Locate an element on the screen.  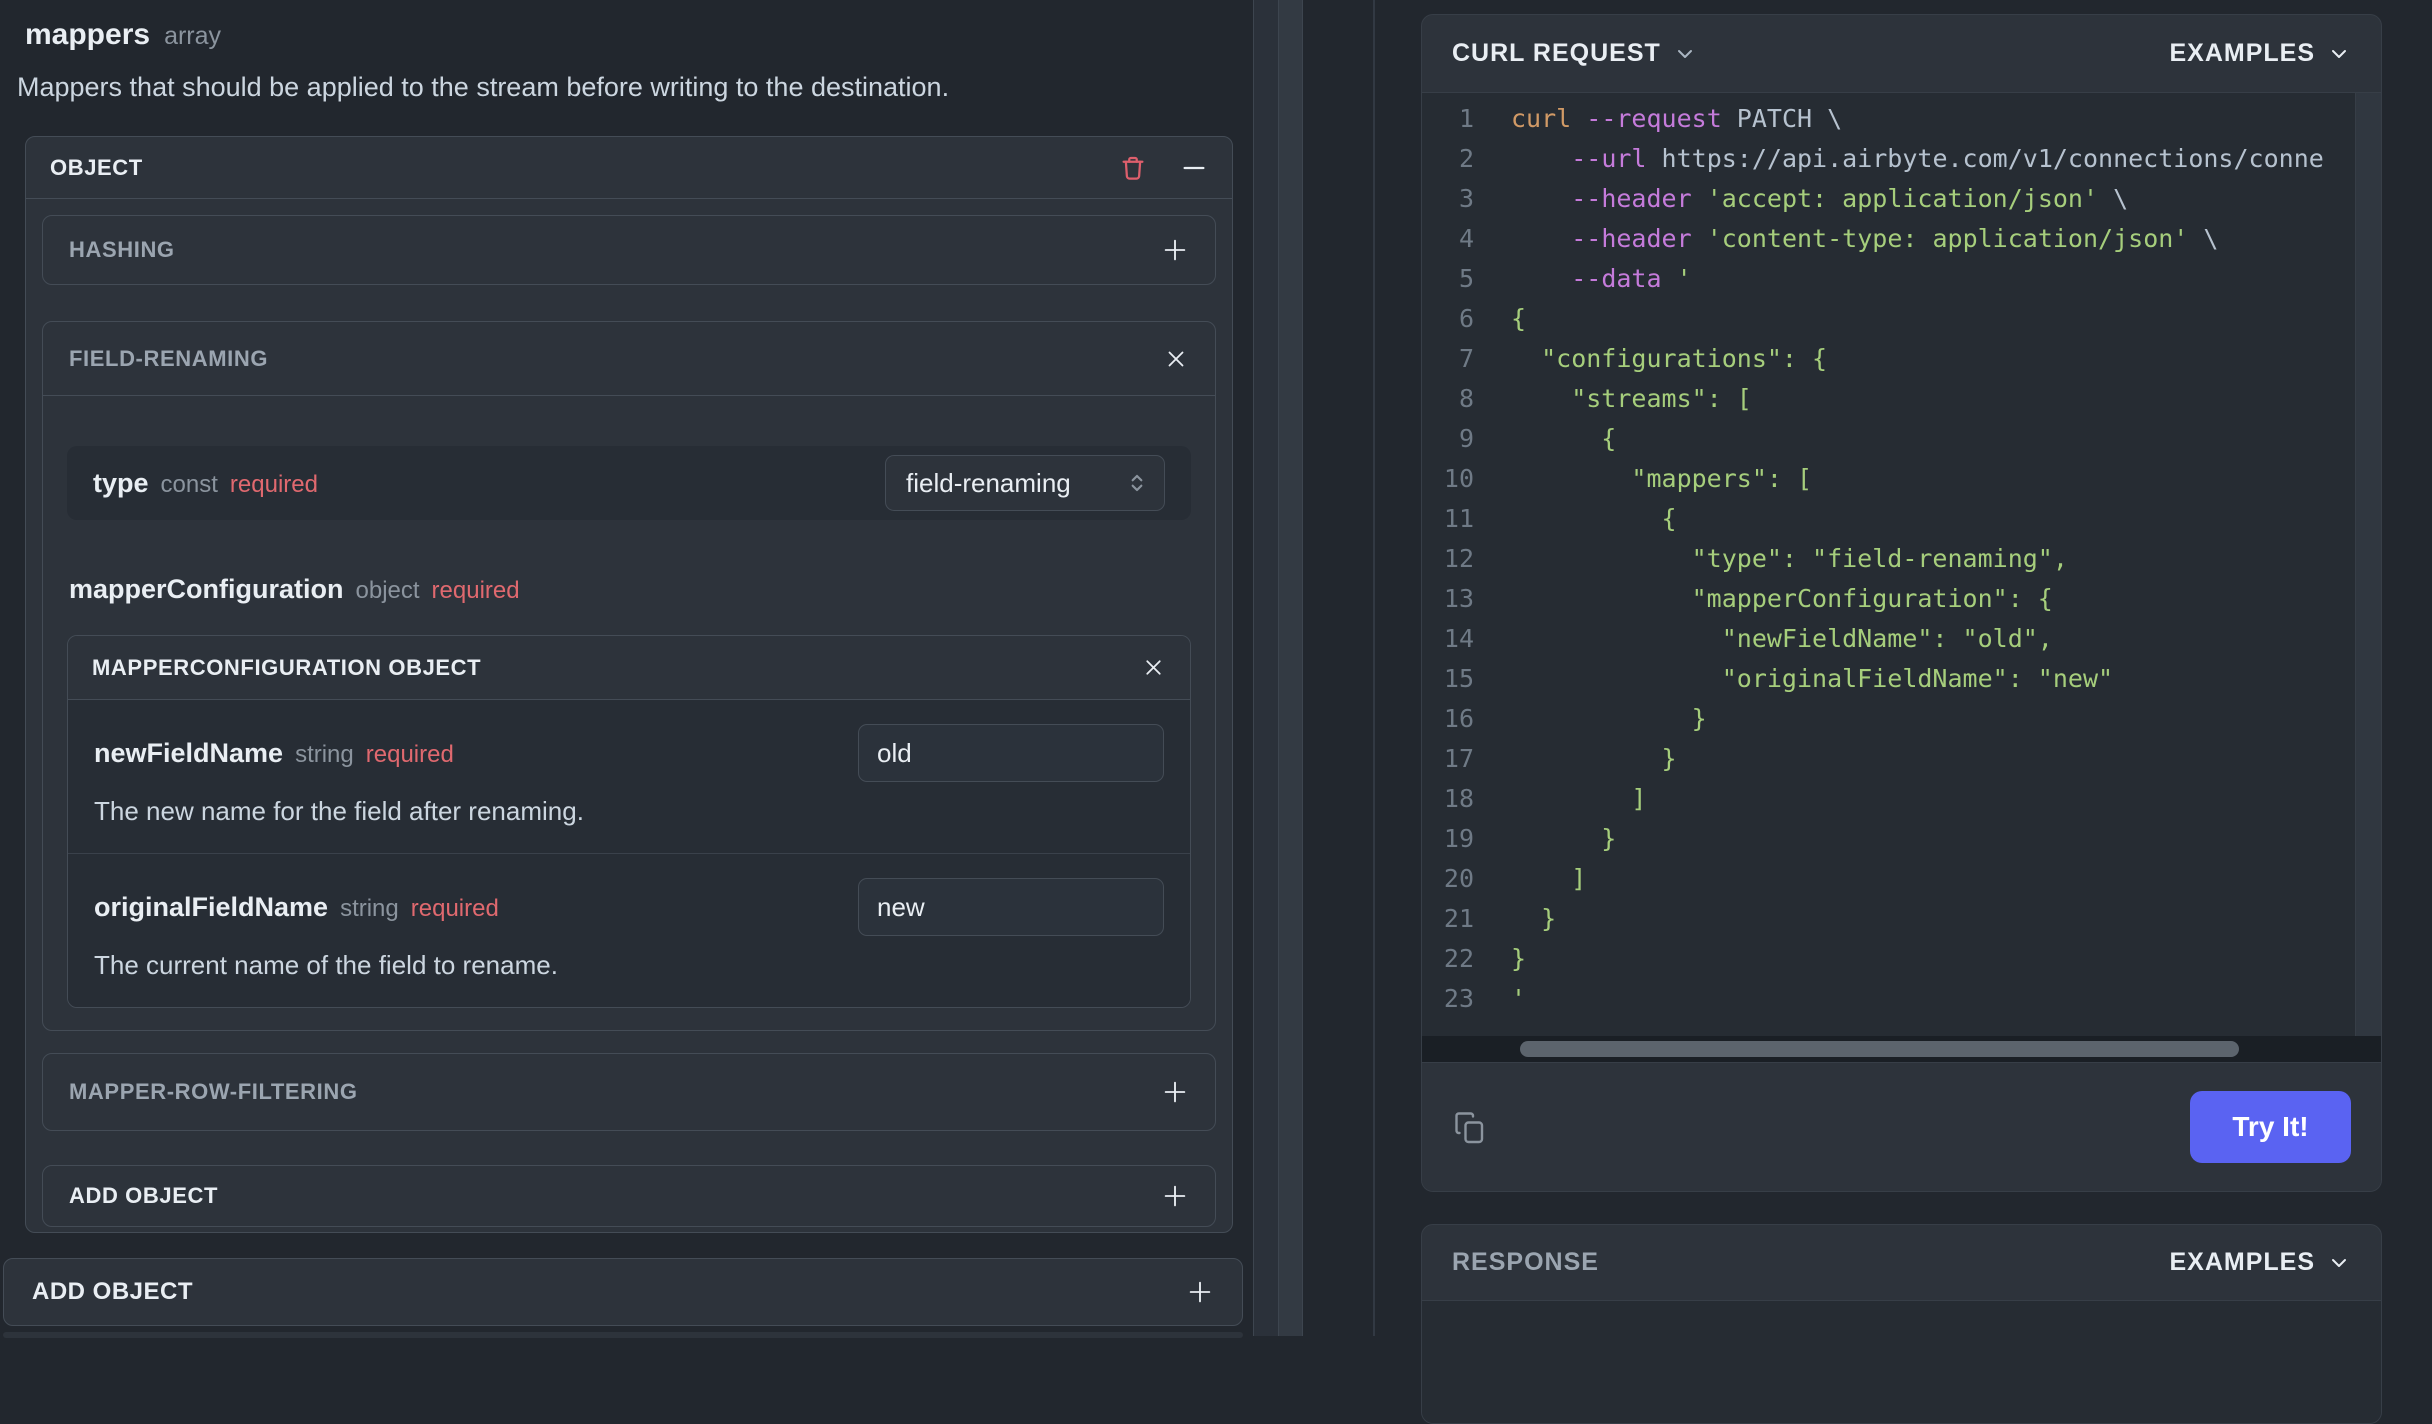
code-line: ' is located at coordinates (1519, 998).